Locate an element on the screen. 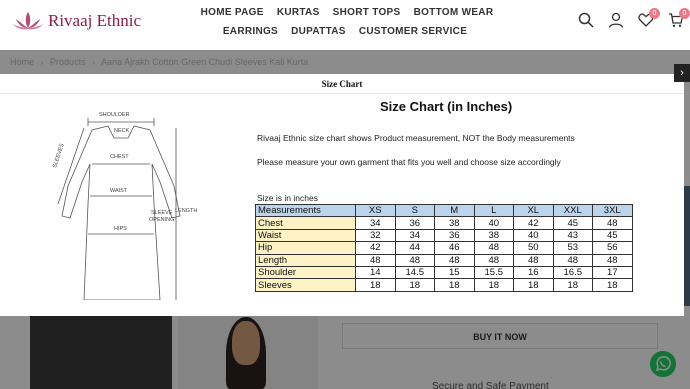 The width and height of the screenshot is (690, 389). cart-icon: 0 is located at coordinates (679, 18).